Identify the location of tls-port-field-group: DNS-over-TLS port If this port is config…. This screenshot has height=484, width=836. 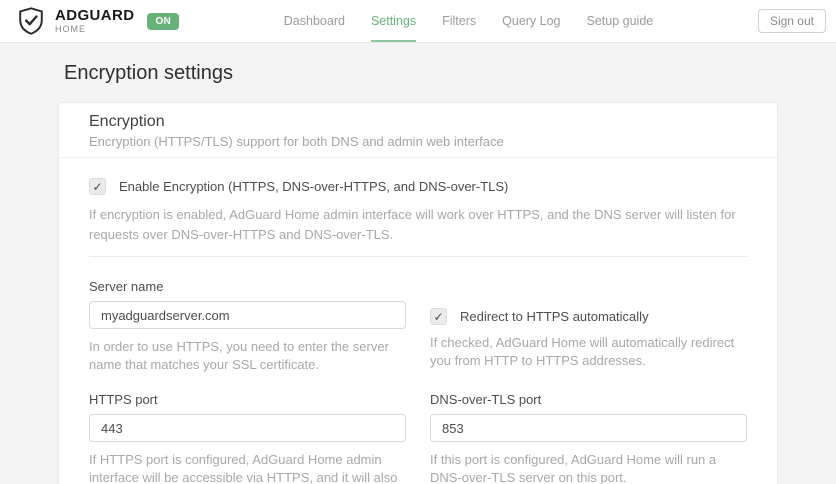
(588, 438).